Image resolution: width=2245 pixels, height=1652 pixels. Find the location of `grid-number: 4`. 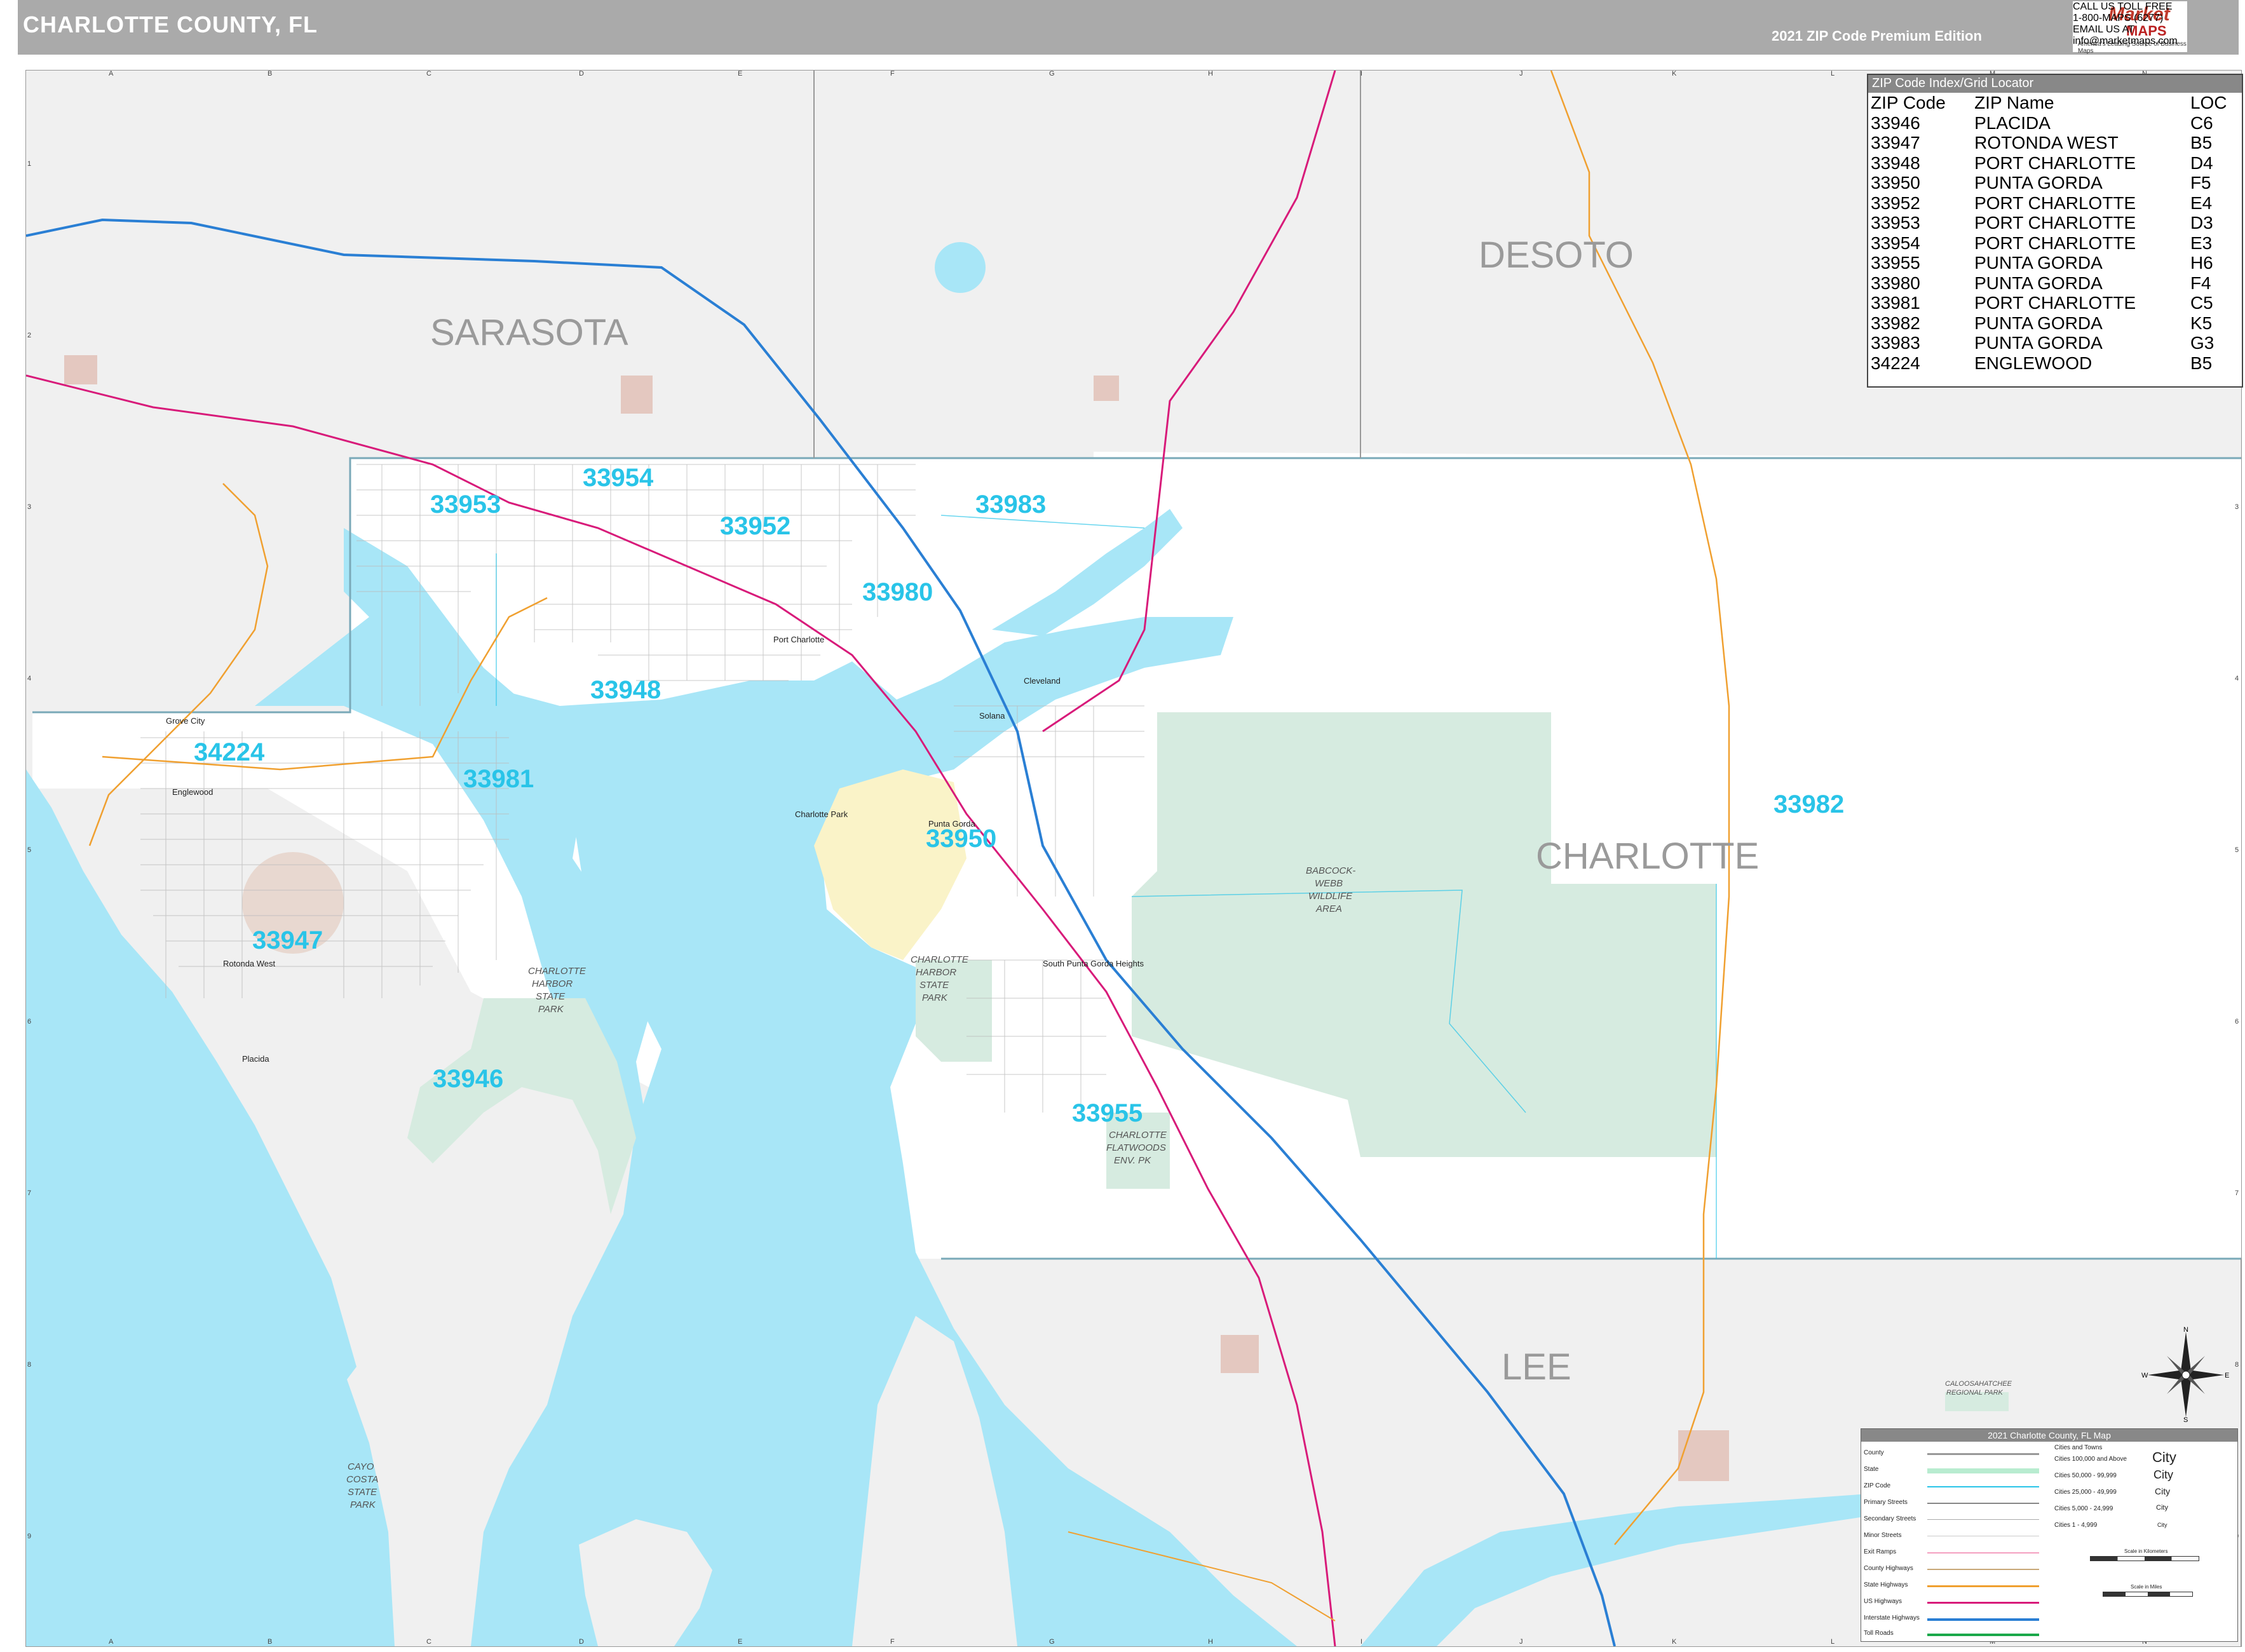

grid-number: 4 is located at coordinates (2237, 679).